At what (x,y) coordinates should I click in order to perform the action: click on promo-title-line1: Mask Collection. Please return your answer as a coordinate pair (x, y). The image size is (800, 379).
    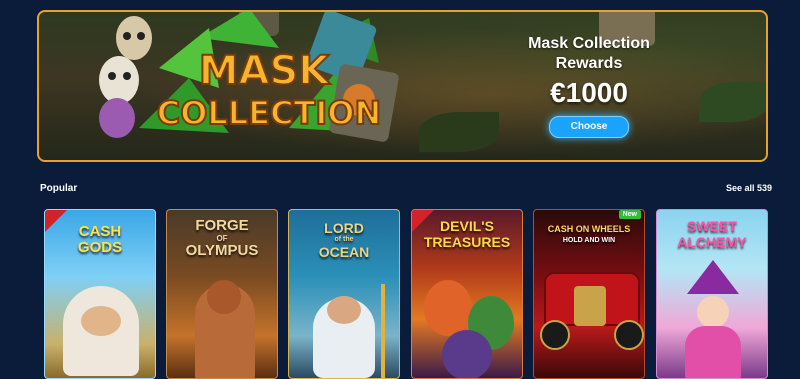
    Looking at the image, I should click on (589, 43).